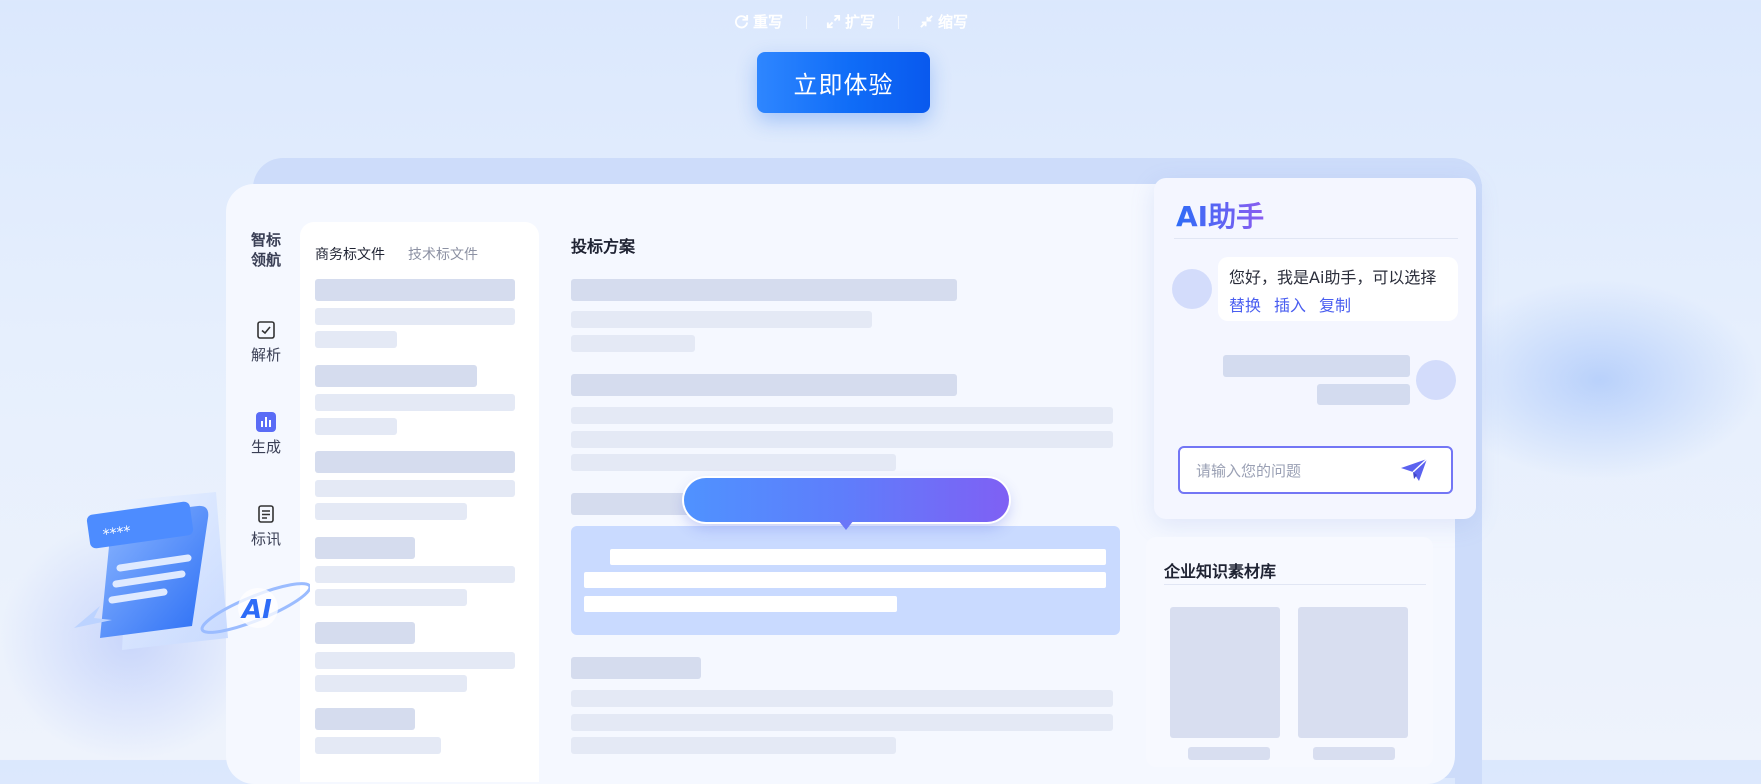  I want to click on expand-button: 扩写, so click(850, 21).